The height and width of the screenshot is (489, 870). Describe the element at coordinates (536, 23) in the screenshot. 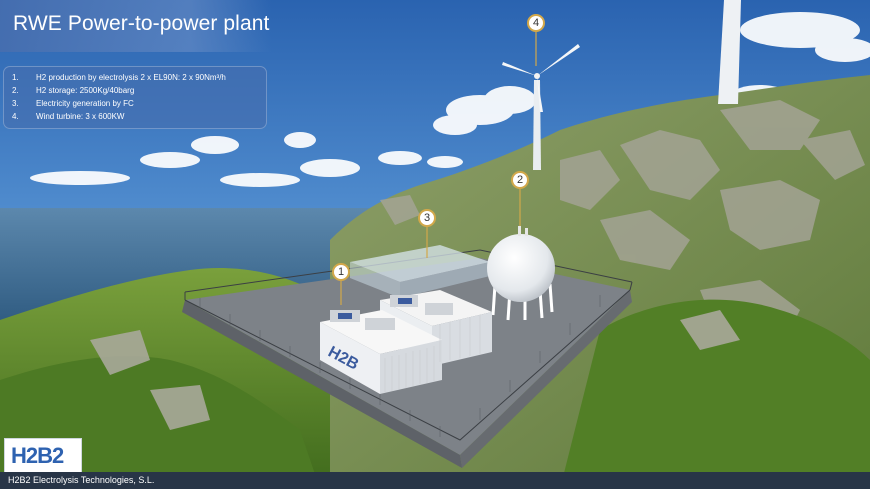

I see `marker-4: 4` at that location.